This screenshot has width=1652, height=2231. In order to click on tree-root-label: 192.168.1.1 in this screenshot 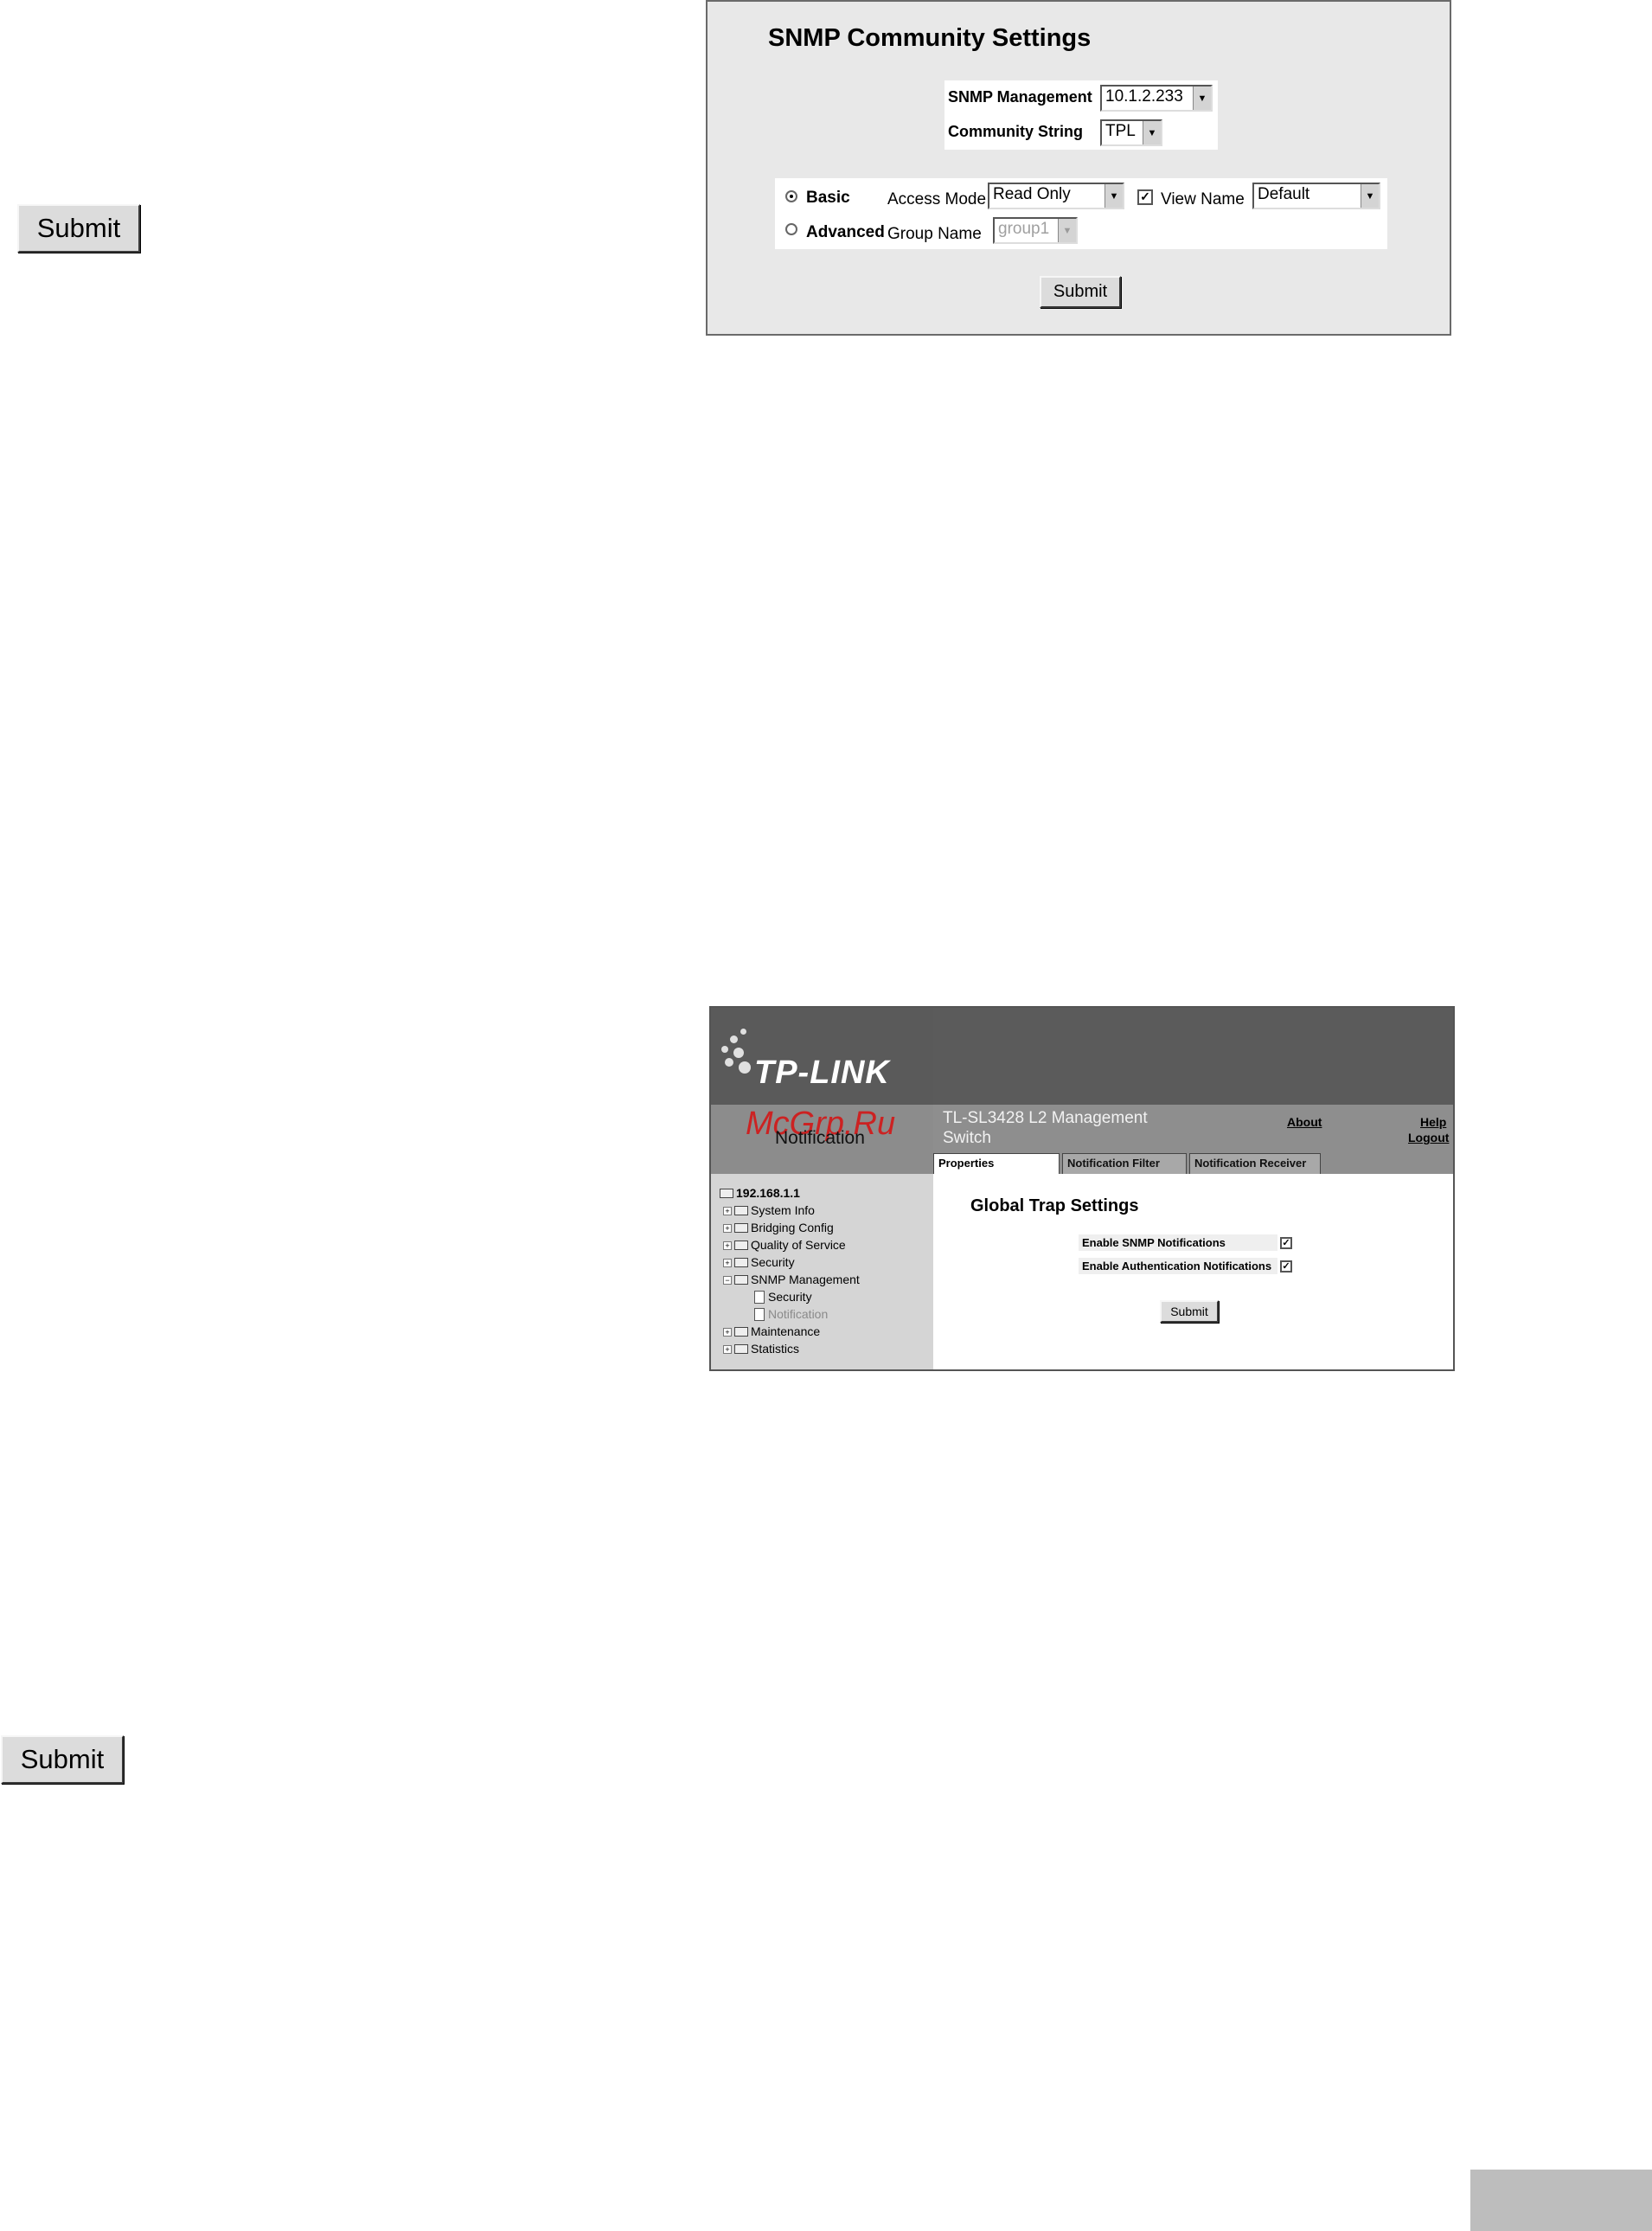, I will do `click(768, 1193)`.